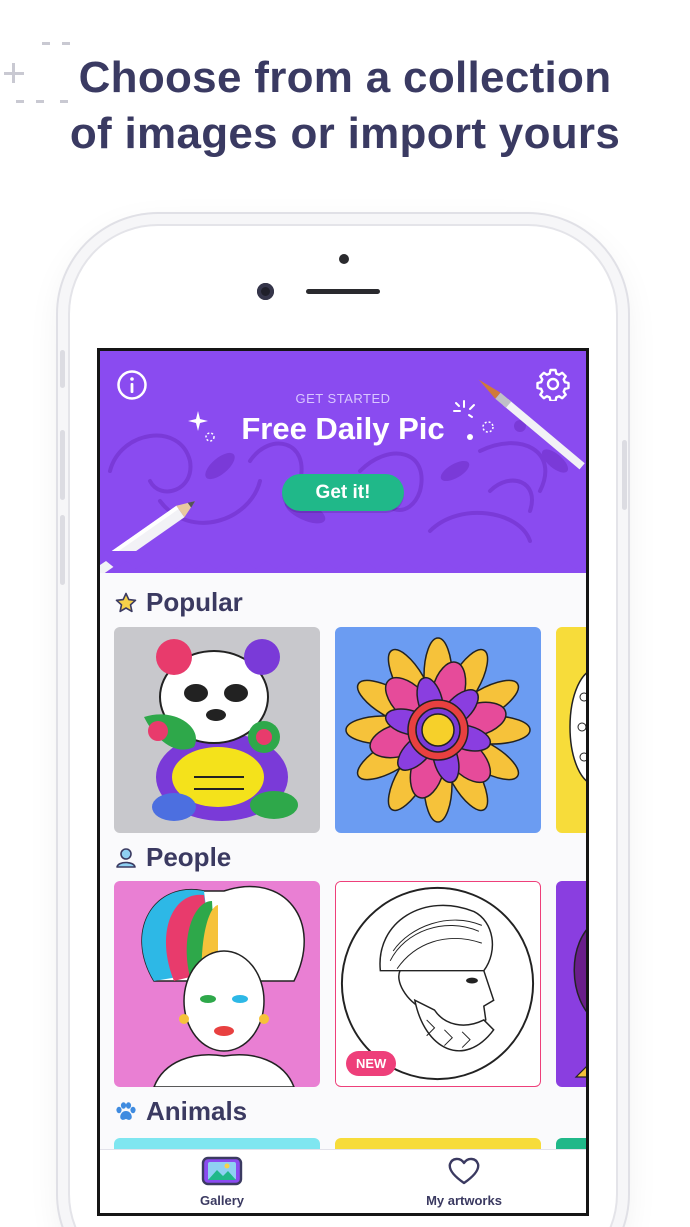 The image size is (690, 1227). I want to click on daily-pic-banner: GET STARTED Free Daily Pic Get it!, so click(343, 462).